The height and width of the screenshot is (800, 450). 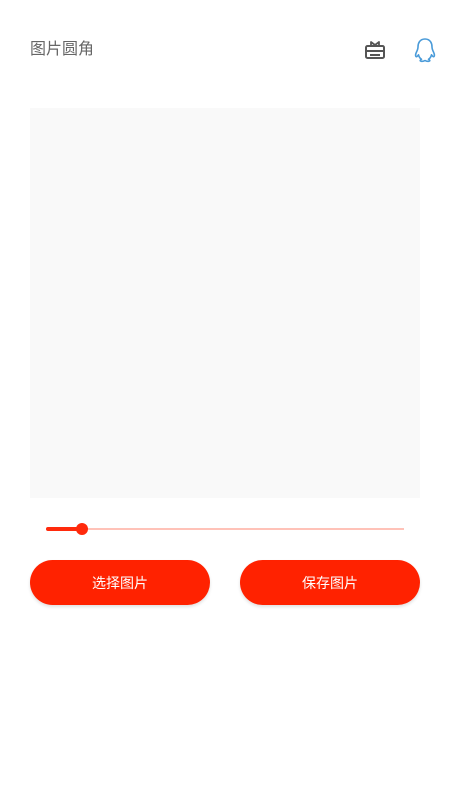 I want to click on slider-thumb, so click(x=81, y=529).